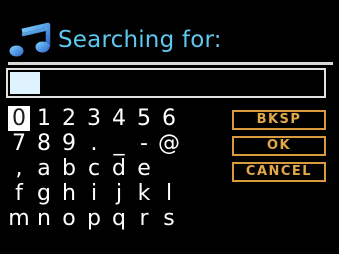  I want to click on action-buttons: BKSP OK CANCEL, so click(279, 149).